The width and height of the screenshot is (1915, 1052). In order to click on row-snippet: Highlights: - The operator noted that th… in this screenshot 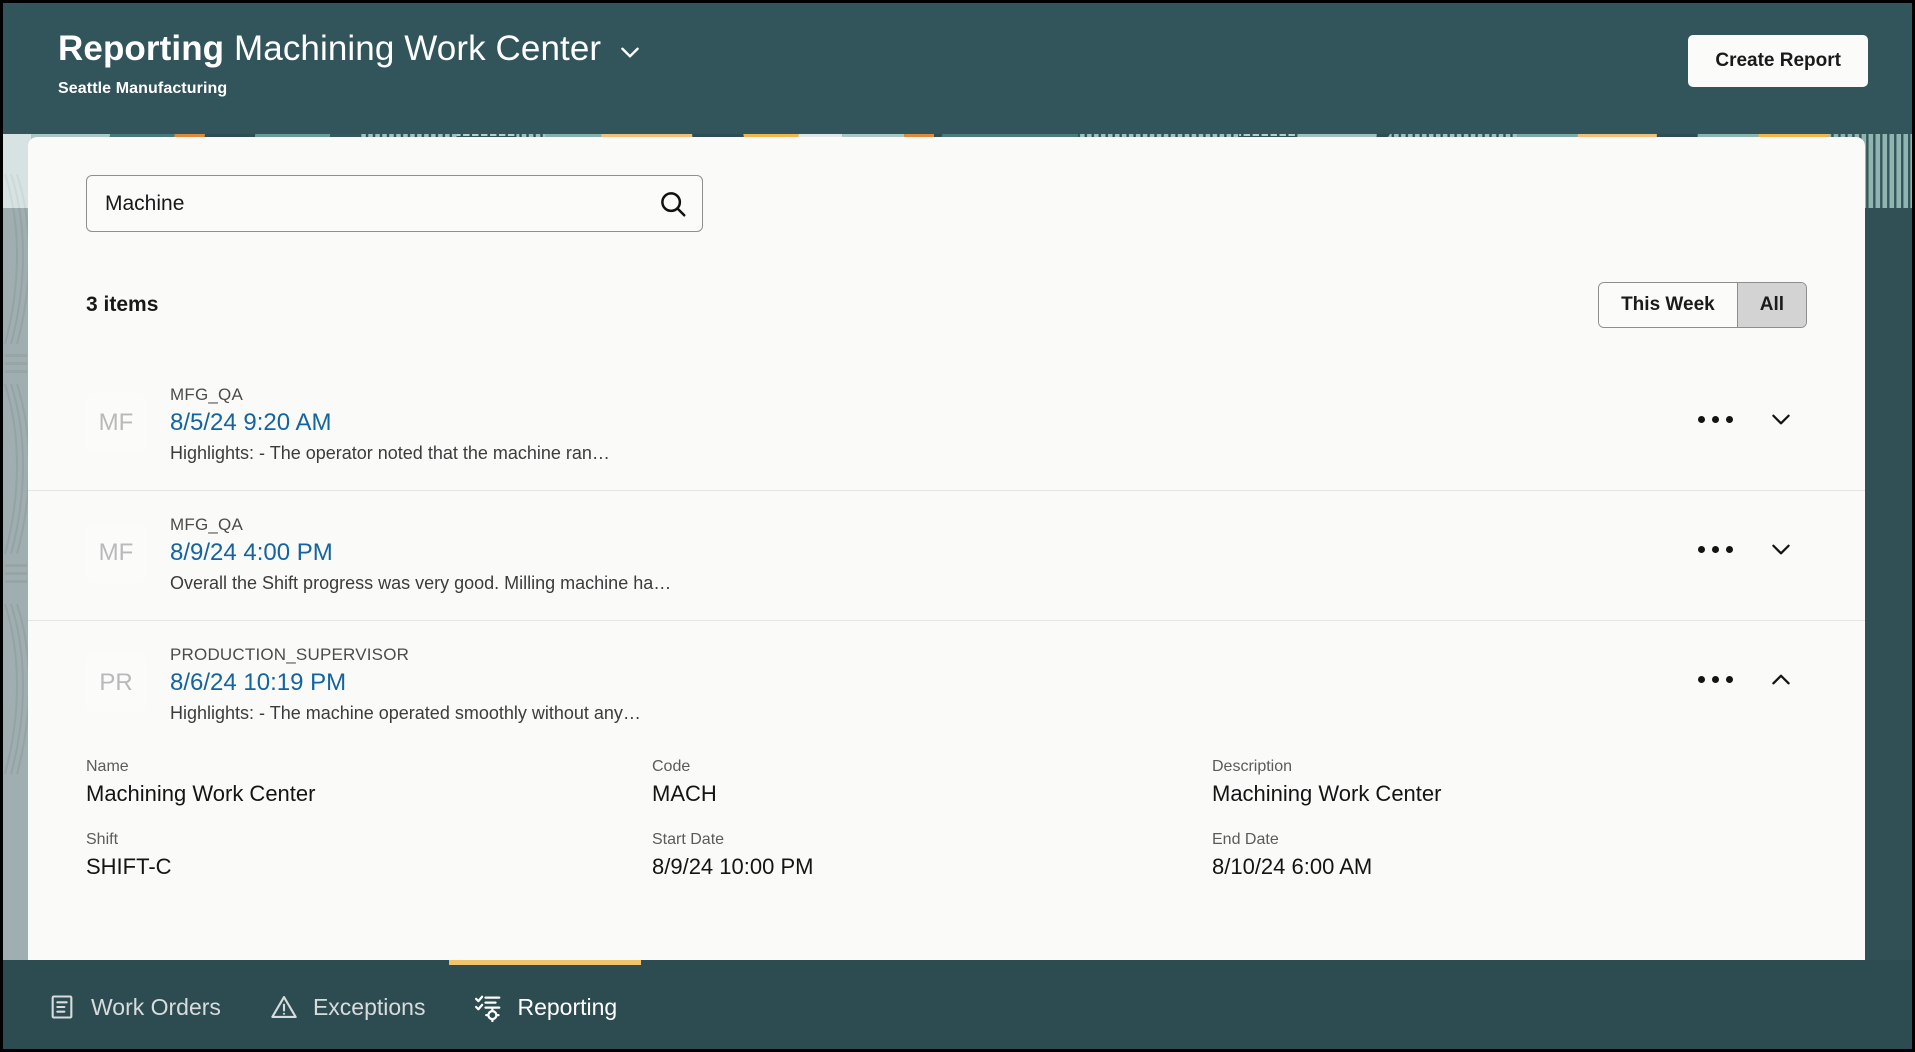, I will do `click(390, 453)`.